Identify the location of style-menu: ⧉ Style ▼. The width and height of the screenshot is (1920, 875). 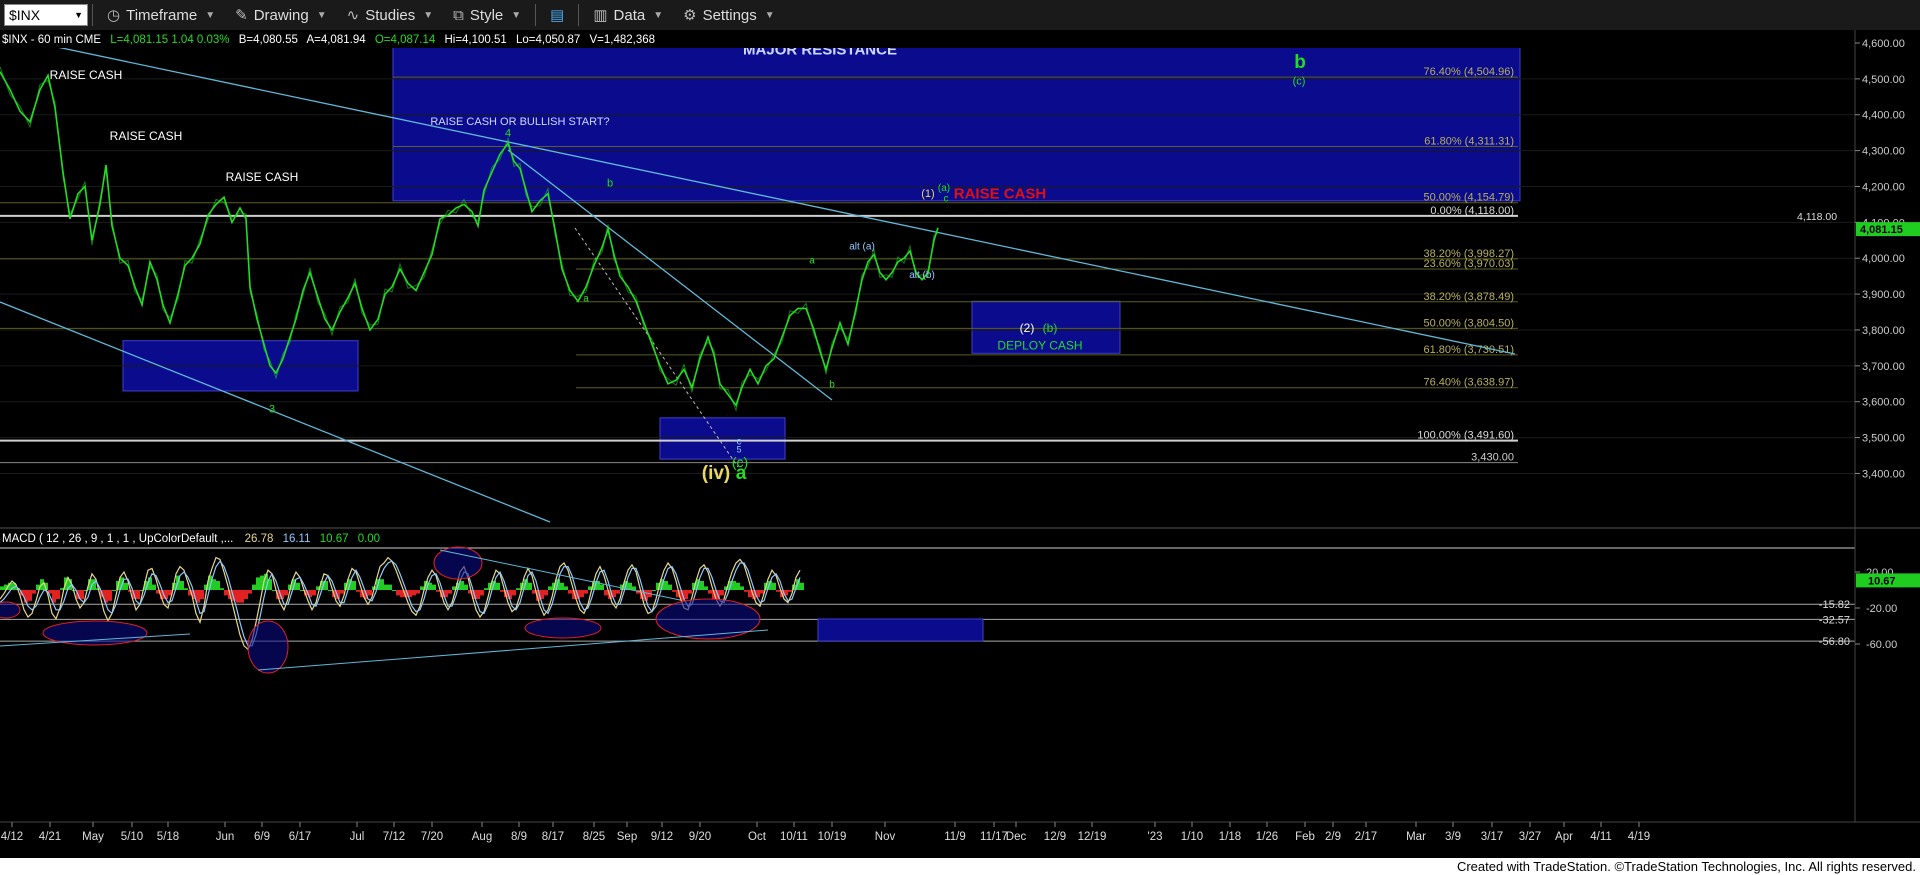
(487, 15).